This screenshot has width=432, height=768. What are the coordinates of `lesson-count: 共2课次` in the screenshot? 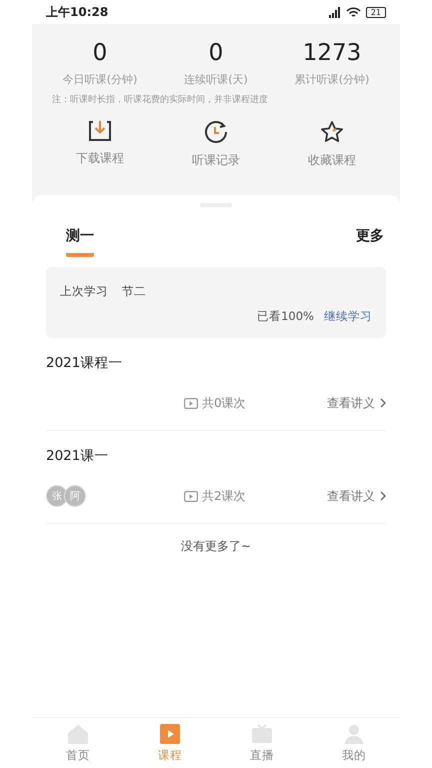 It's located at (224, 496).